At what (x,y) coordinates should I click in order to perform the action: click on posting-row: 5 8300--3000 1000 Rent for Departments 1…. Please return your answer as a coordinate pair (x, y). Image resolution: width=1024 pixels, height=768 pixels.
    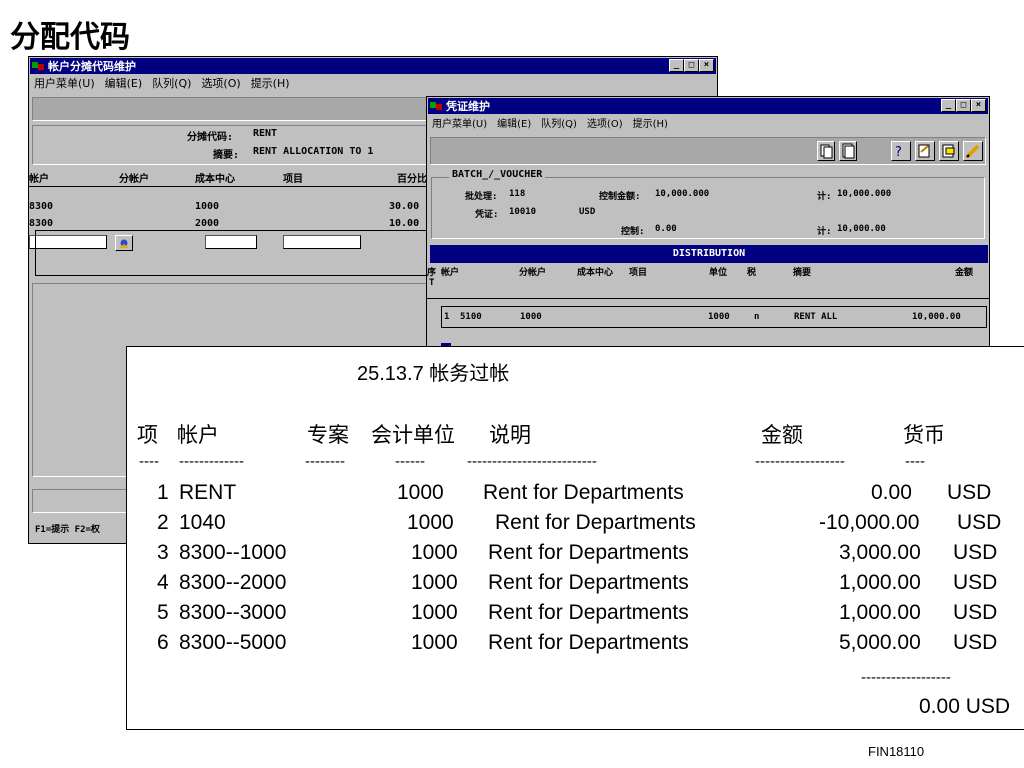
    Looking at the image, I should click on (575, 614).